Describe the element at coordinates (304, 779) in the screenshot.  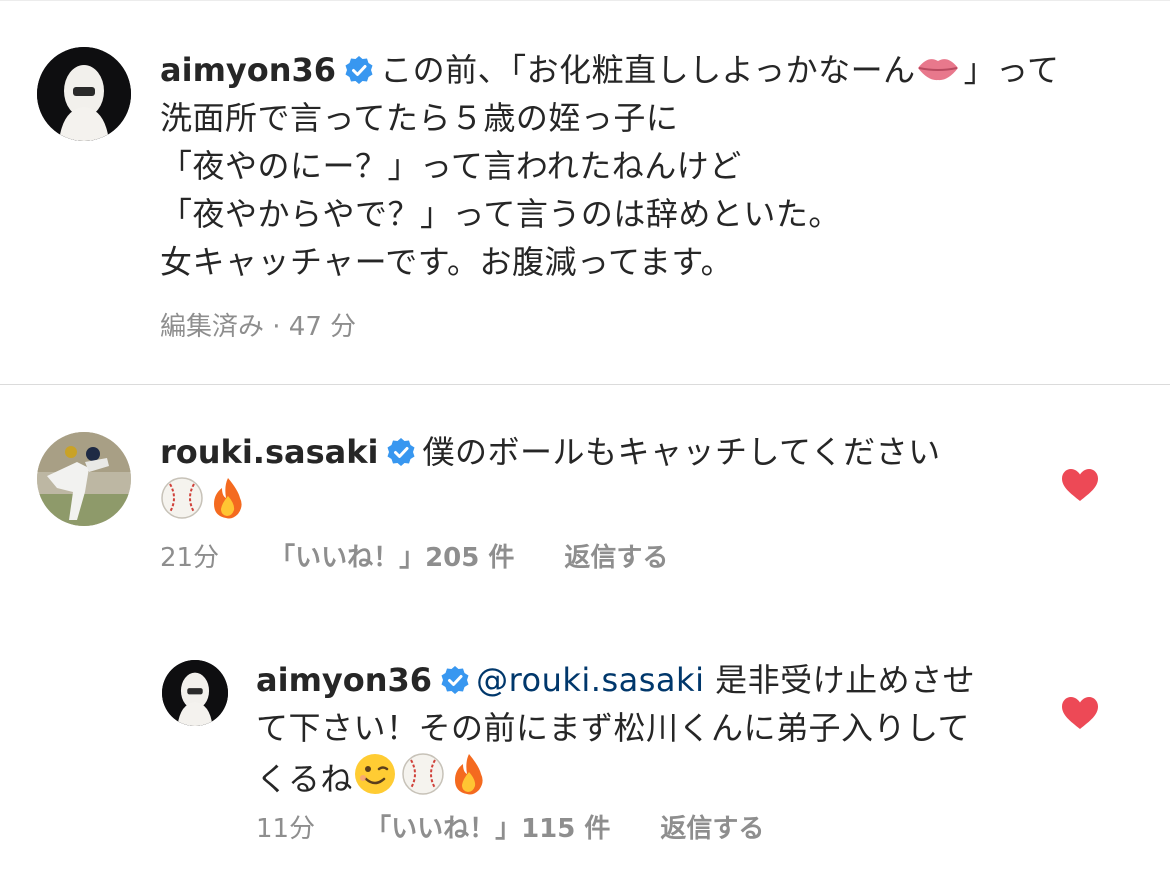
I see `reply-line-3: くるね` at that location.